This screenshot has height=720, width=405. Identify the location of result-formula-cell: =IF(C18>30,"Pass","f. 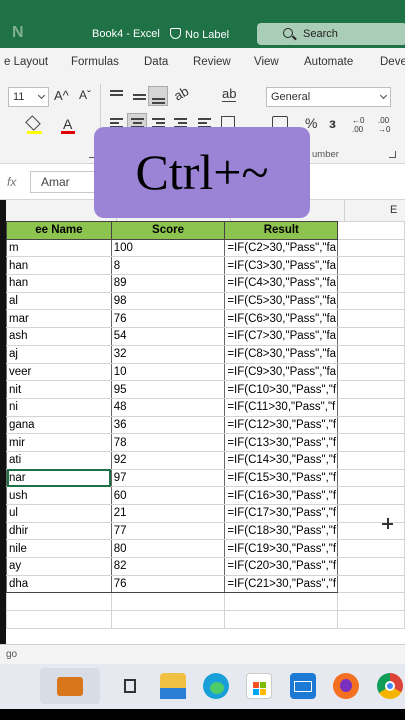
(281, 531).